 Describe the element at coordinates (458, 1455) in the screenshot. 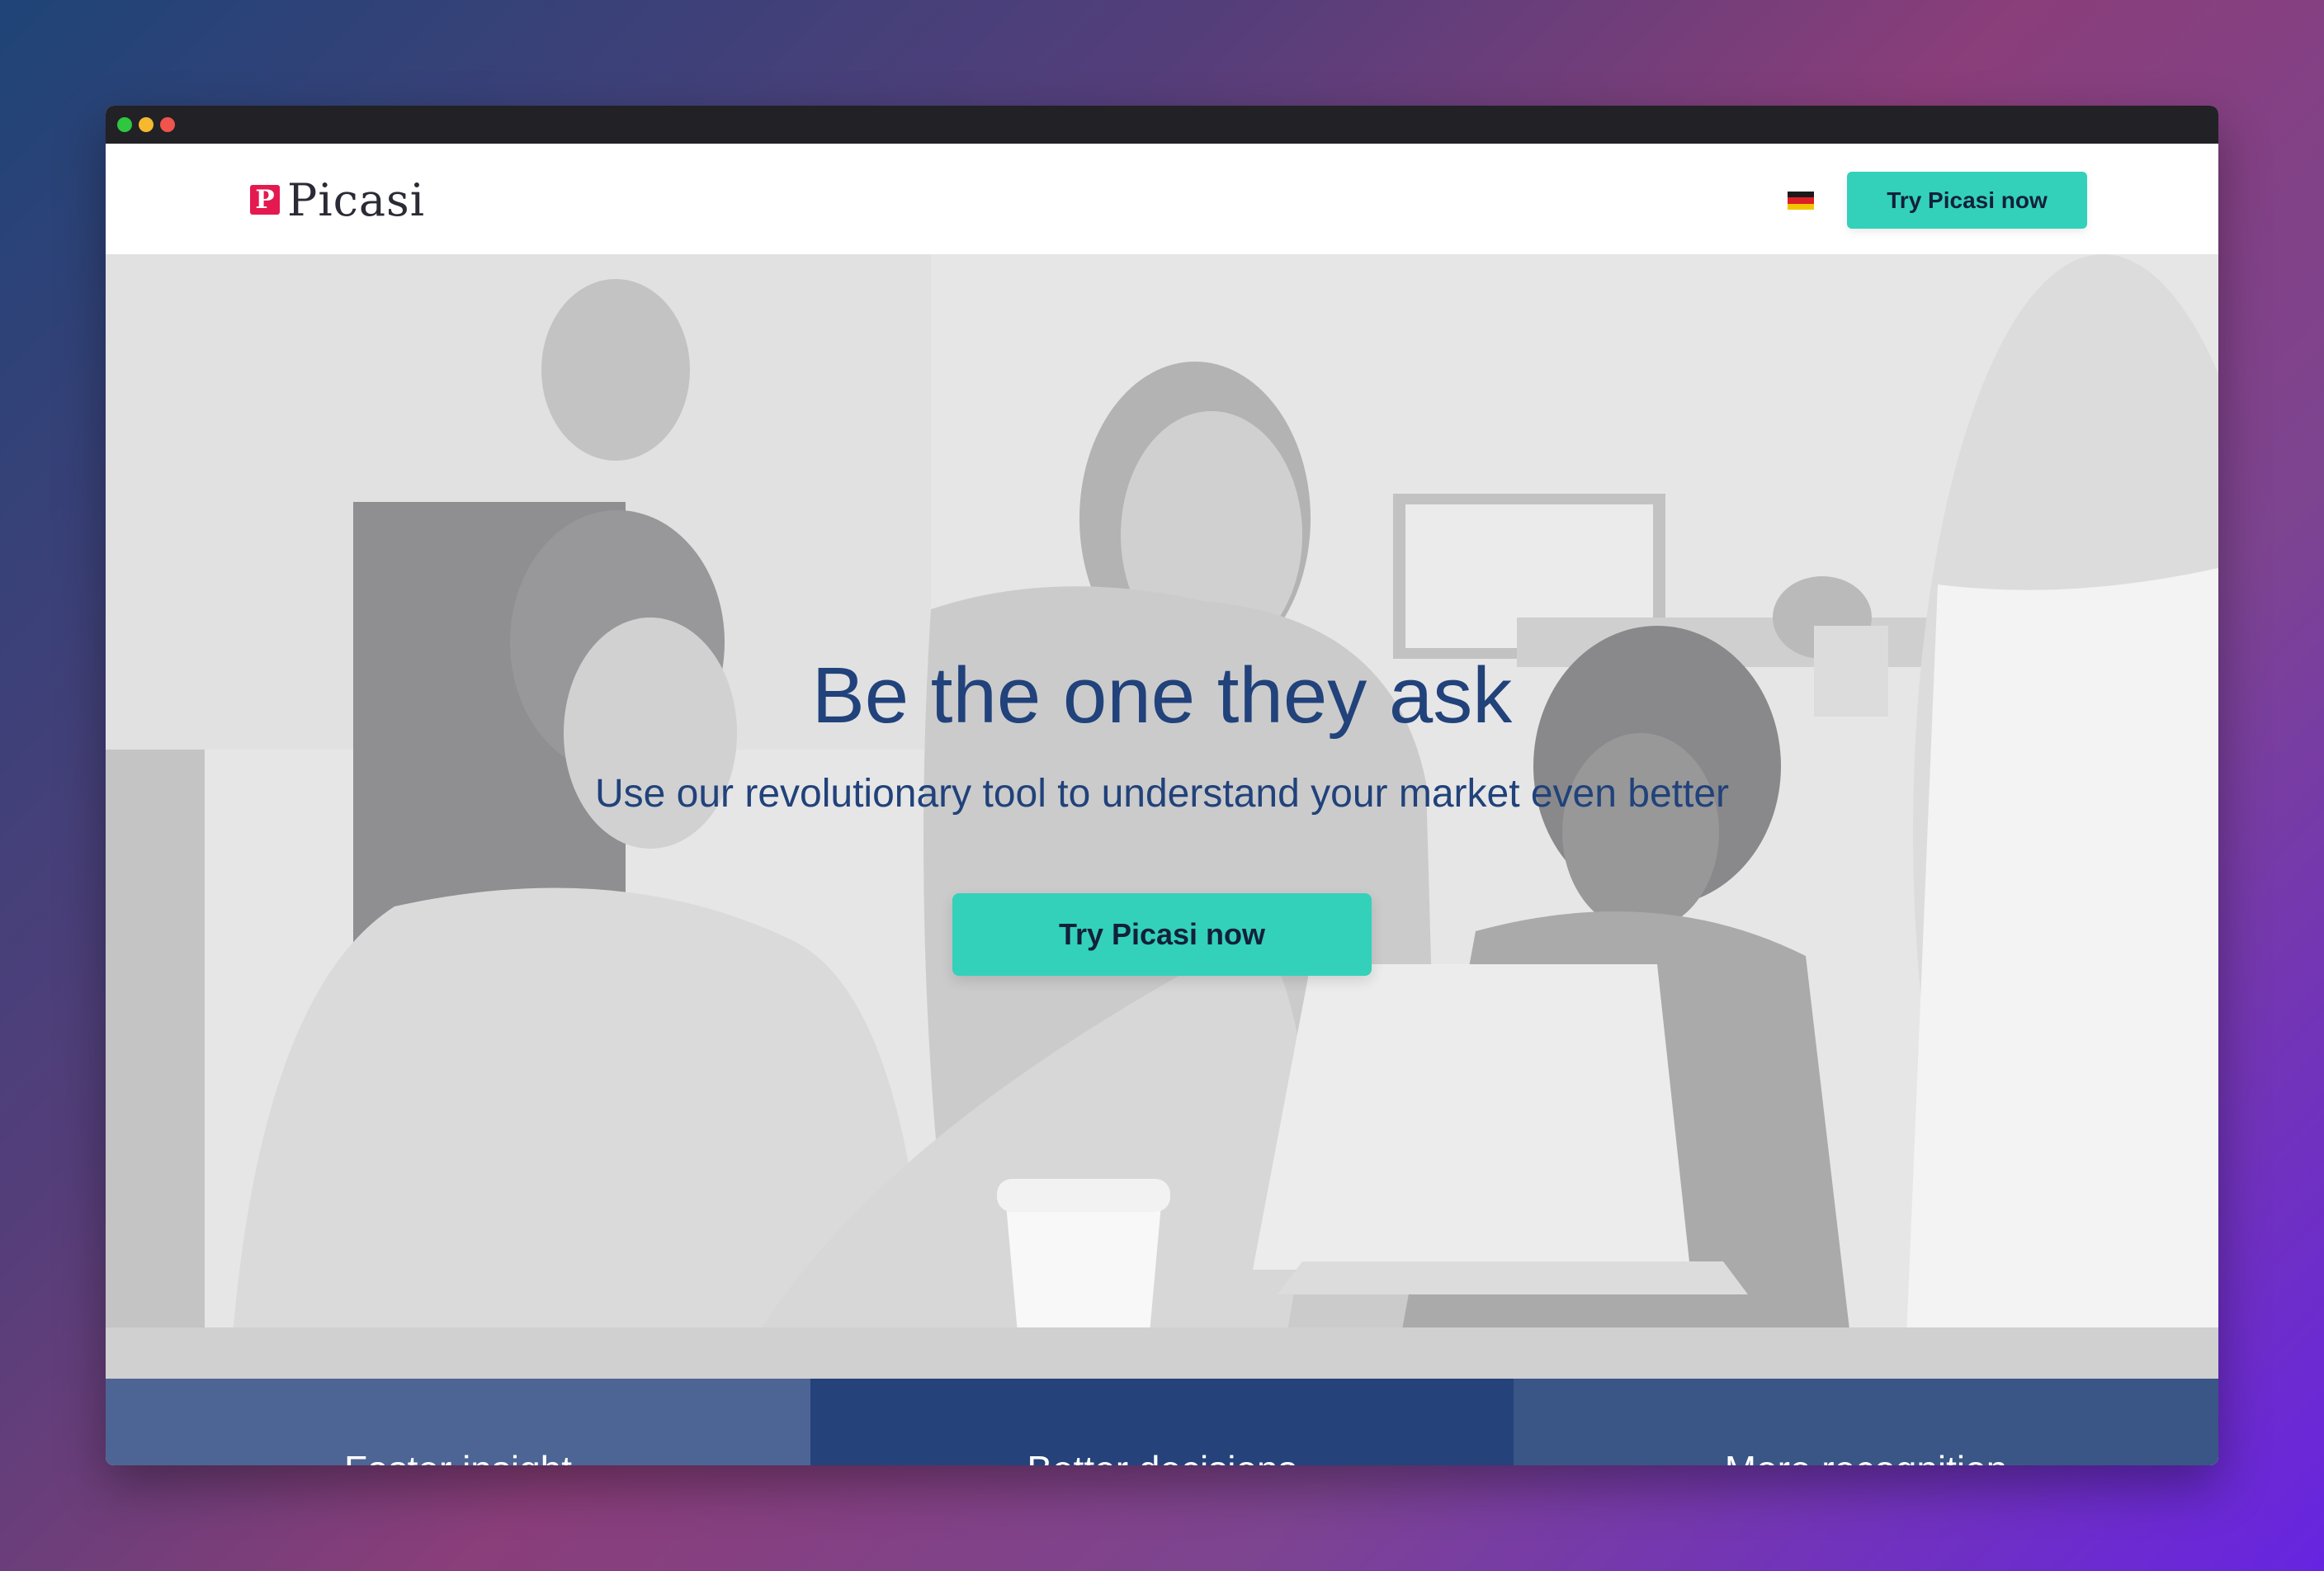

I see `feature-title: Faster insight` at that location.